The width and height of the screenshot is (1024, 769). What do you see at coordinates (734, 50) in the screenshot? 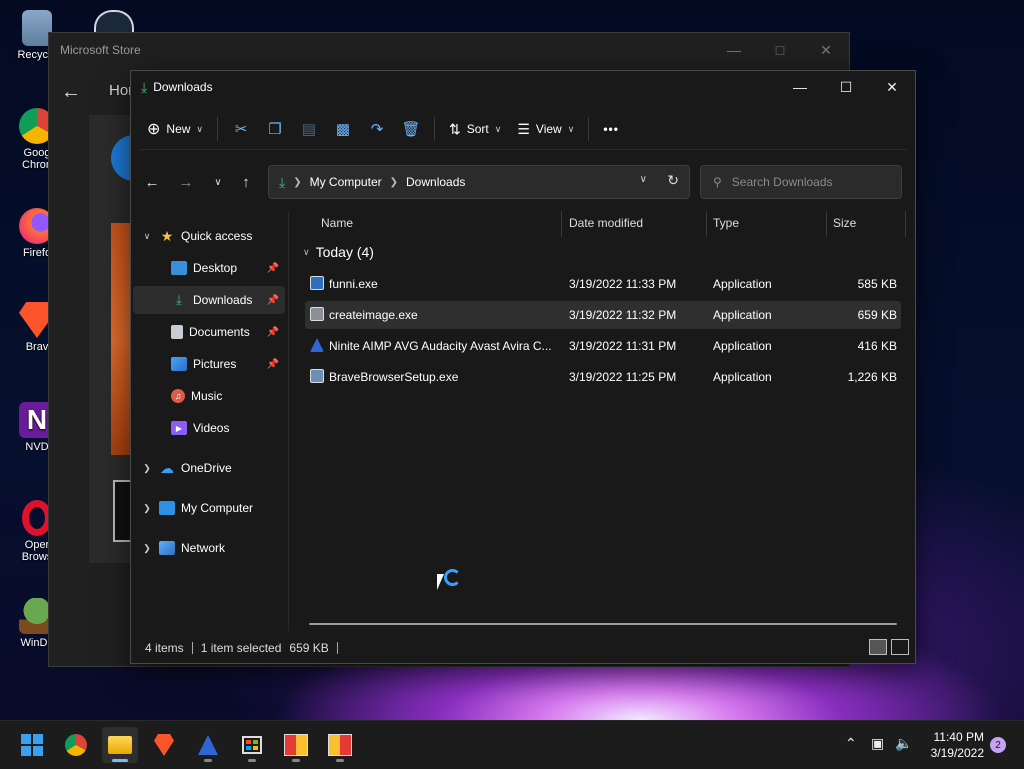
I see `minimize-icon: —` at bounding box center [734, 50].